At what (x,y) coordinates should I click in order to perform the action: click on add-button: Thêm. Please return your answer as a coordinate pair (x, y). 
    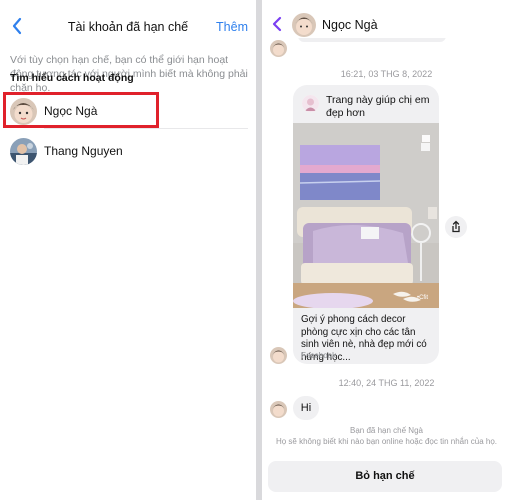
    Looking at the image, I should click on (232, 27).